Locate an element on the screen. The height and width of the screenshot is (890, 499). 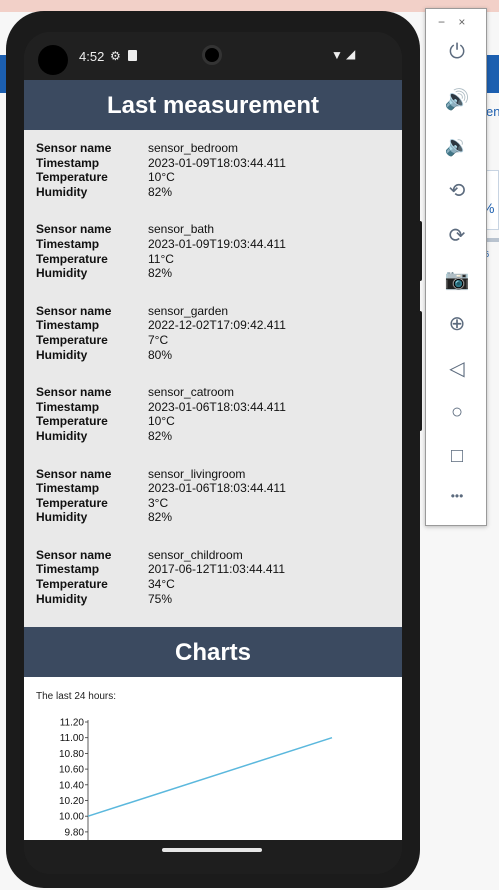
back-icon: ◁ is located at coordinates (457, 368).